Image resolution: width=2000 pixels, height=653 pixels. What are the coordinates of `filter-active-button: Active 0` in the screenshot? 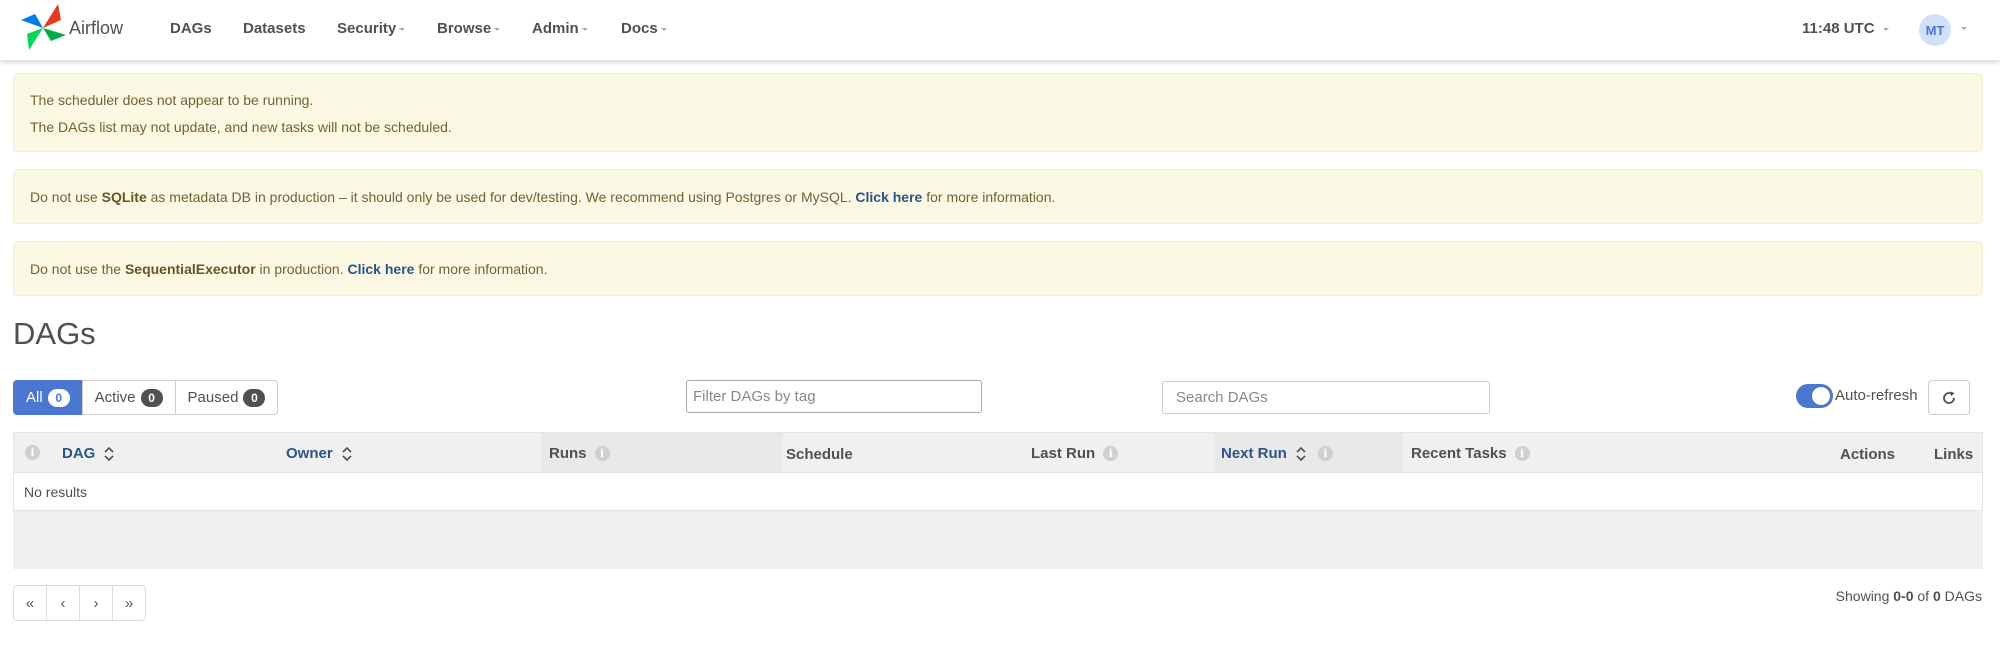 It's located at (128, 397).